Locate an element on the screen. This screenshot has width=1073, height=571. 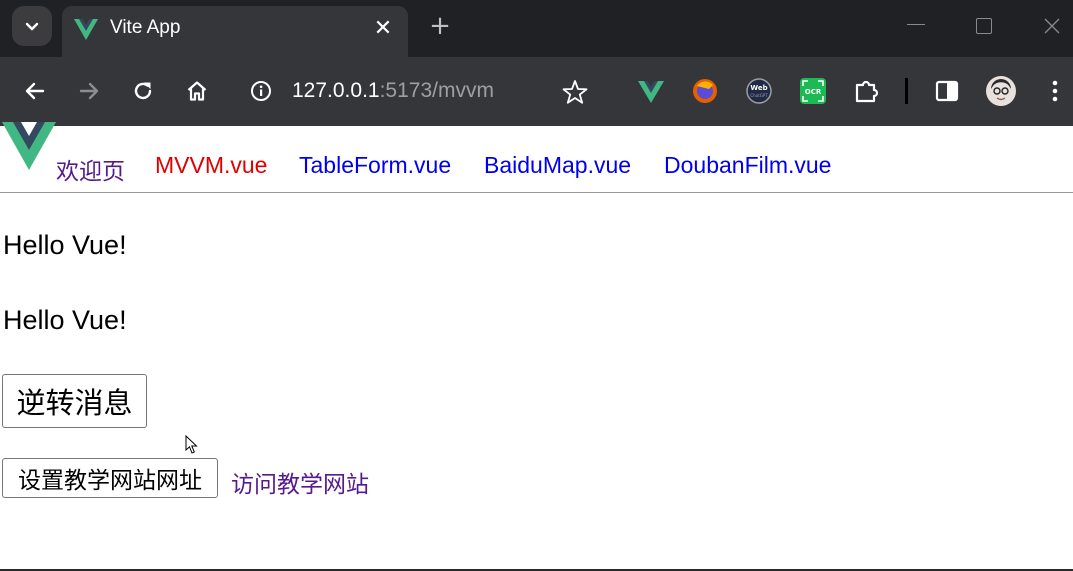
browser-toolbar: 127.0.0.1:5173/mvvm Web ChatGPT OCR is located at coordinates (536, 91).